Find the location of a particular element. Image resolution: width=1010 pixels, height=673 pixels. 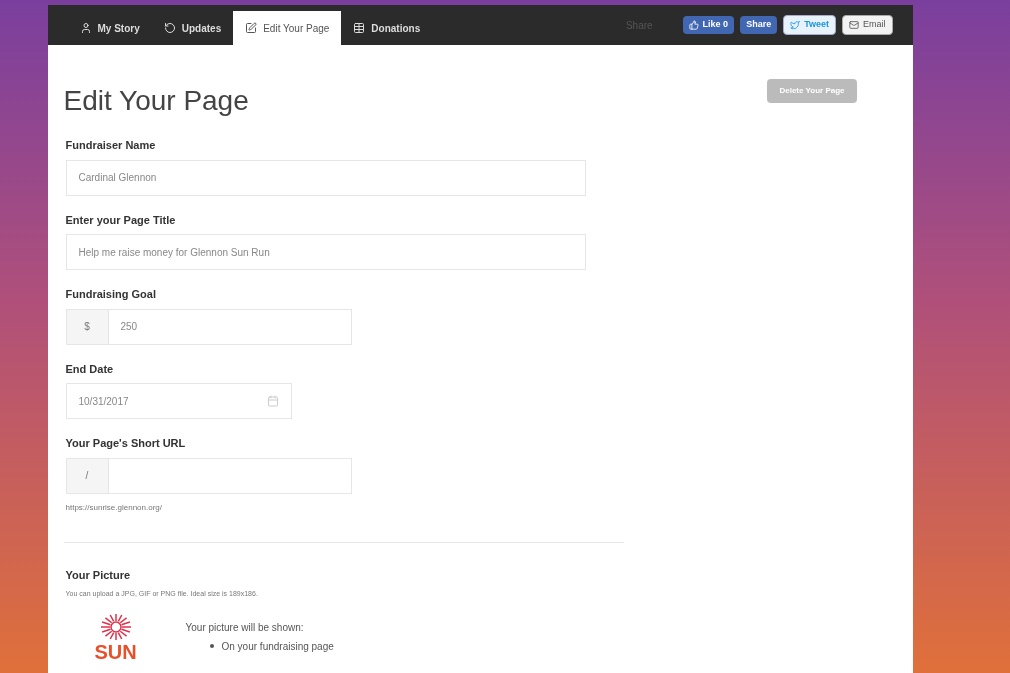

nav-tab: Updates is located at coordinates (192, 28).